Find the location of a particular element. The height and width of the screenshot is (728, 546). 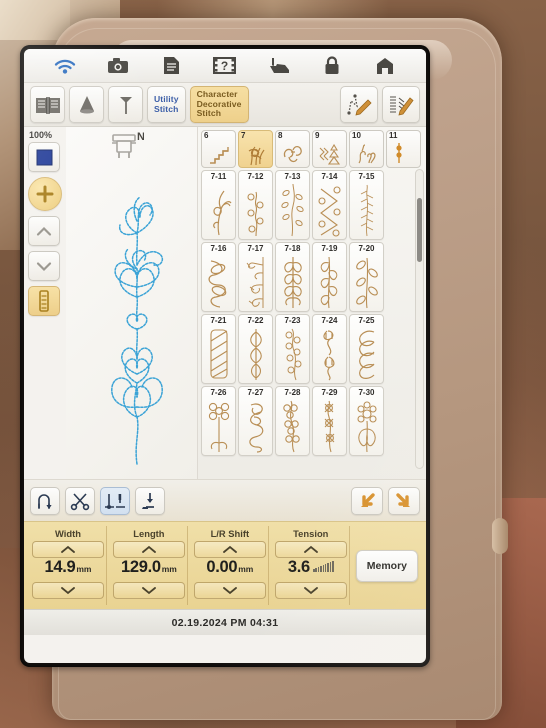

stitch-card-7-13: 7-13 is located at coordinates (292, 205).